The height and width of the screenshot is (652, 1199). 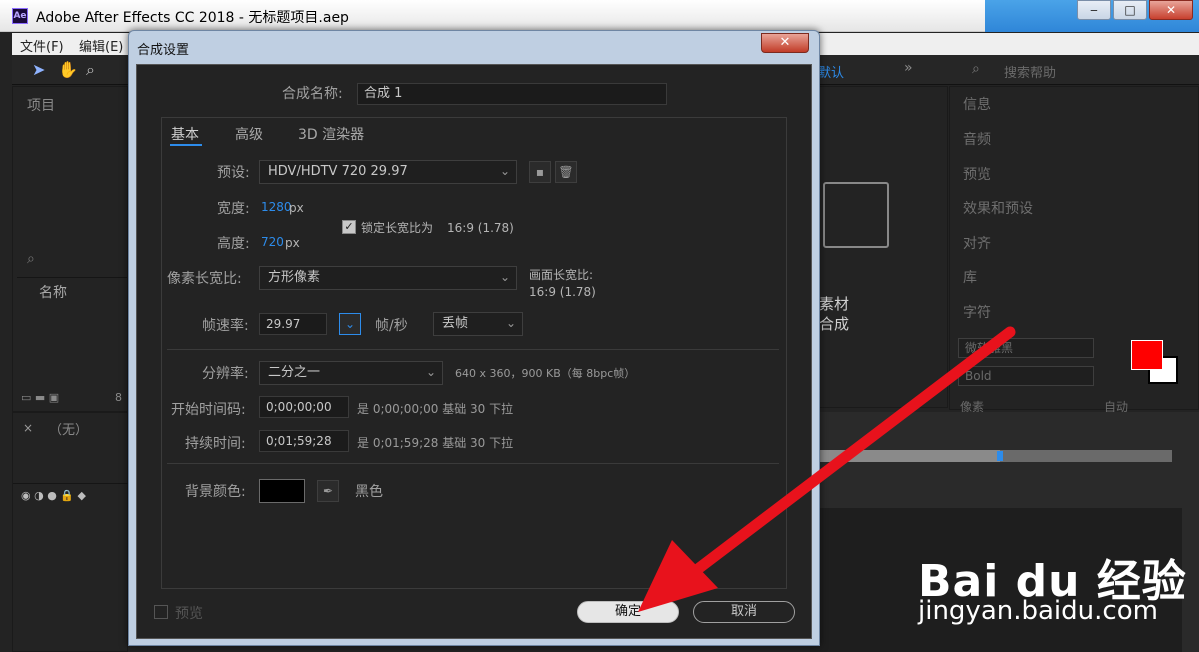 I want to click on height-label: 高度:, so click(x=233, y=244).